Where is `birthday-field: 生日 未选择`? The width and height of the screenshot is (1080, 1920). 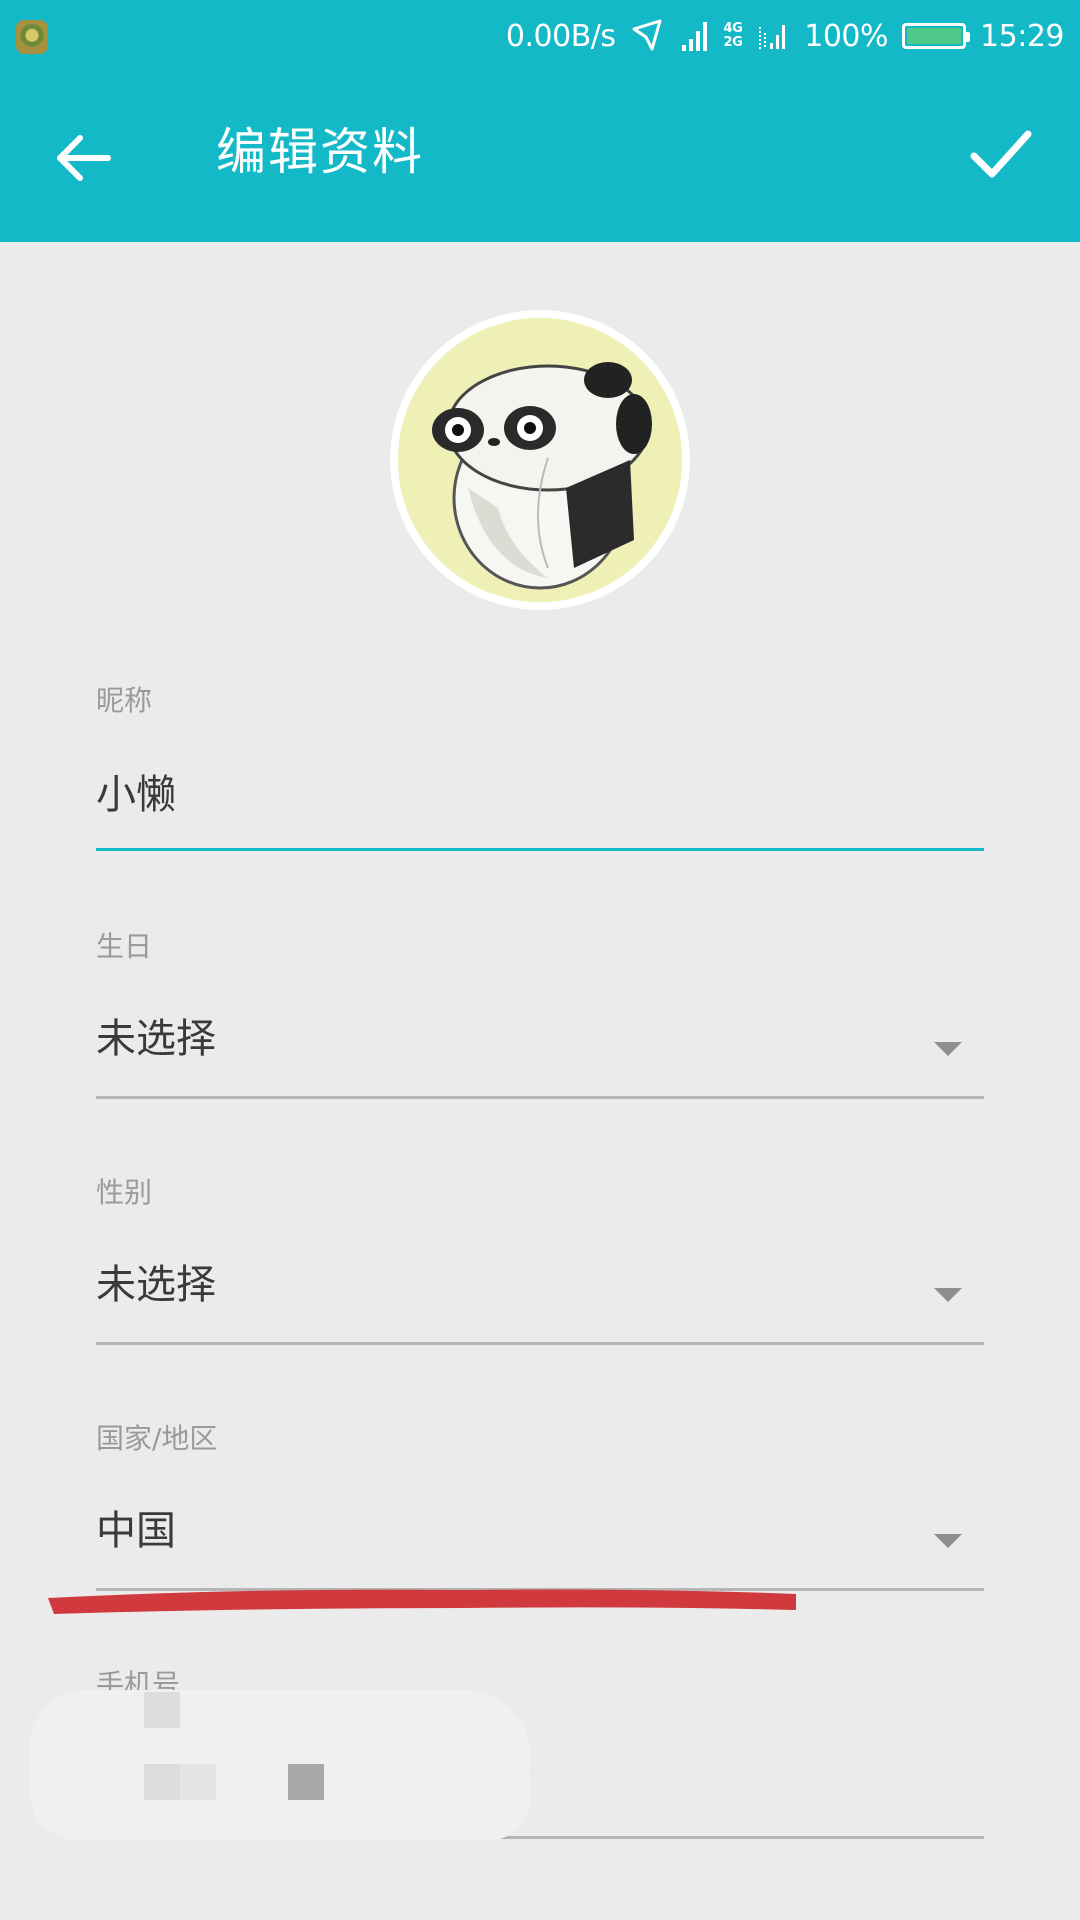 birthday-field: 生日 未选择 is located at coordinates (540, 1015).